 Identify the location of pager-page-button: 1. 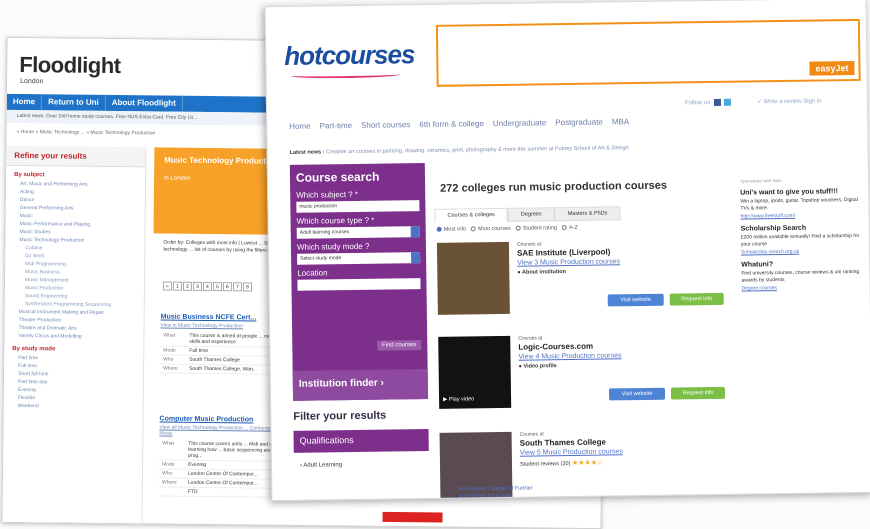
(177, 286).